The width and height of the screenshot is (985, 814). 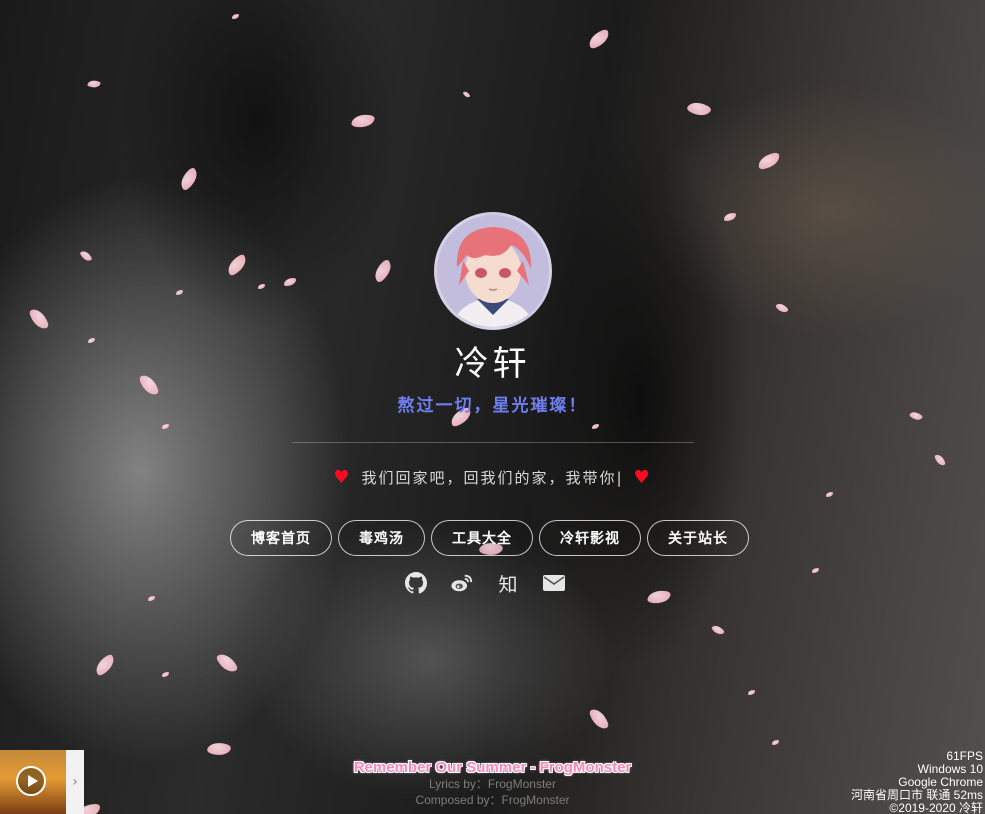 What do you see at coordinates (281, 538) in the screenshot?
I see `nav-button-blog-home: 博客首页` at bounding box center [281, 538].